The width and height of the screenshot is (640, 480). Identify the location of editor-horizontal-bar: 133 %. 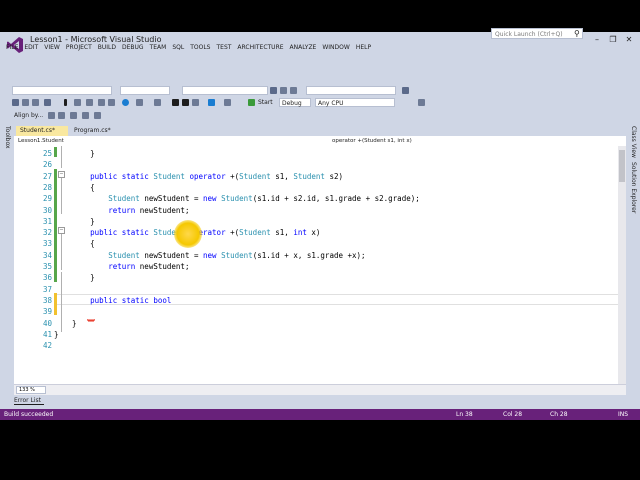
(320, 389).